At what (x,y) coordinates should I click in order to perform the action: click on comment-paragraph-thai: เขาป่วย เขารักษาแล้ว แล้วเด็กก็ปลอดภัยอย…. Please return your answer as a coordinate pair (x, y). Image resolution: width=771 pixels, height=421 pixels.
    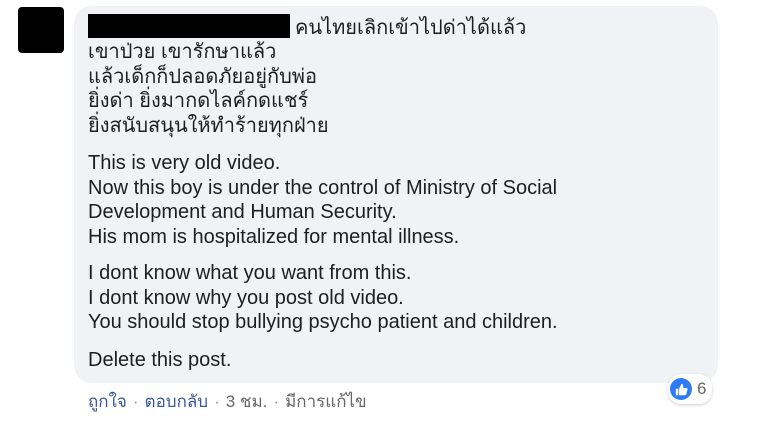
    Looking at the image, I should click on (208, 89).